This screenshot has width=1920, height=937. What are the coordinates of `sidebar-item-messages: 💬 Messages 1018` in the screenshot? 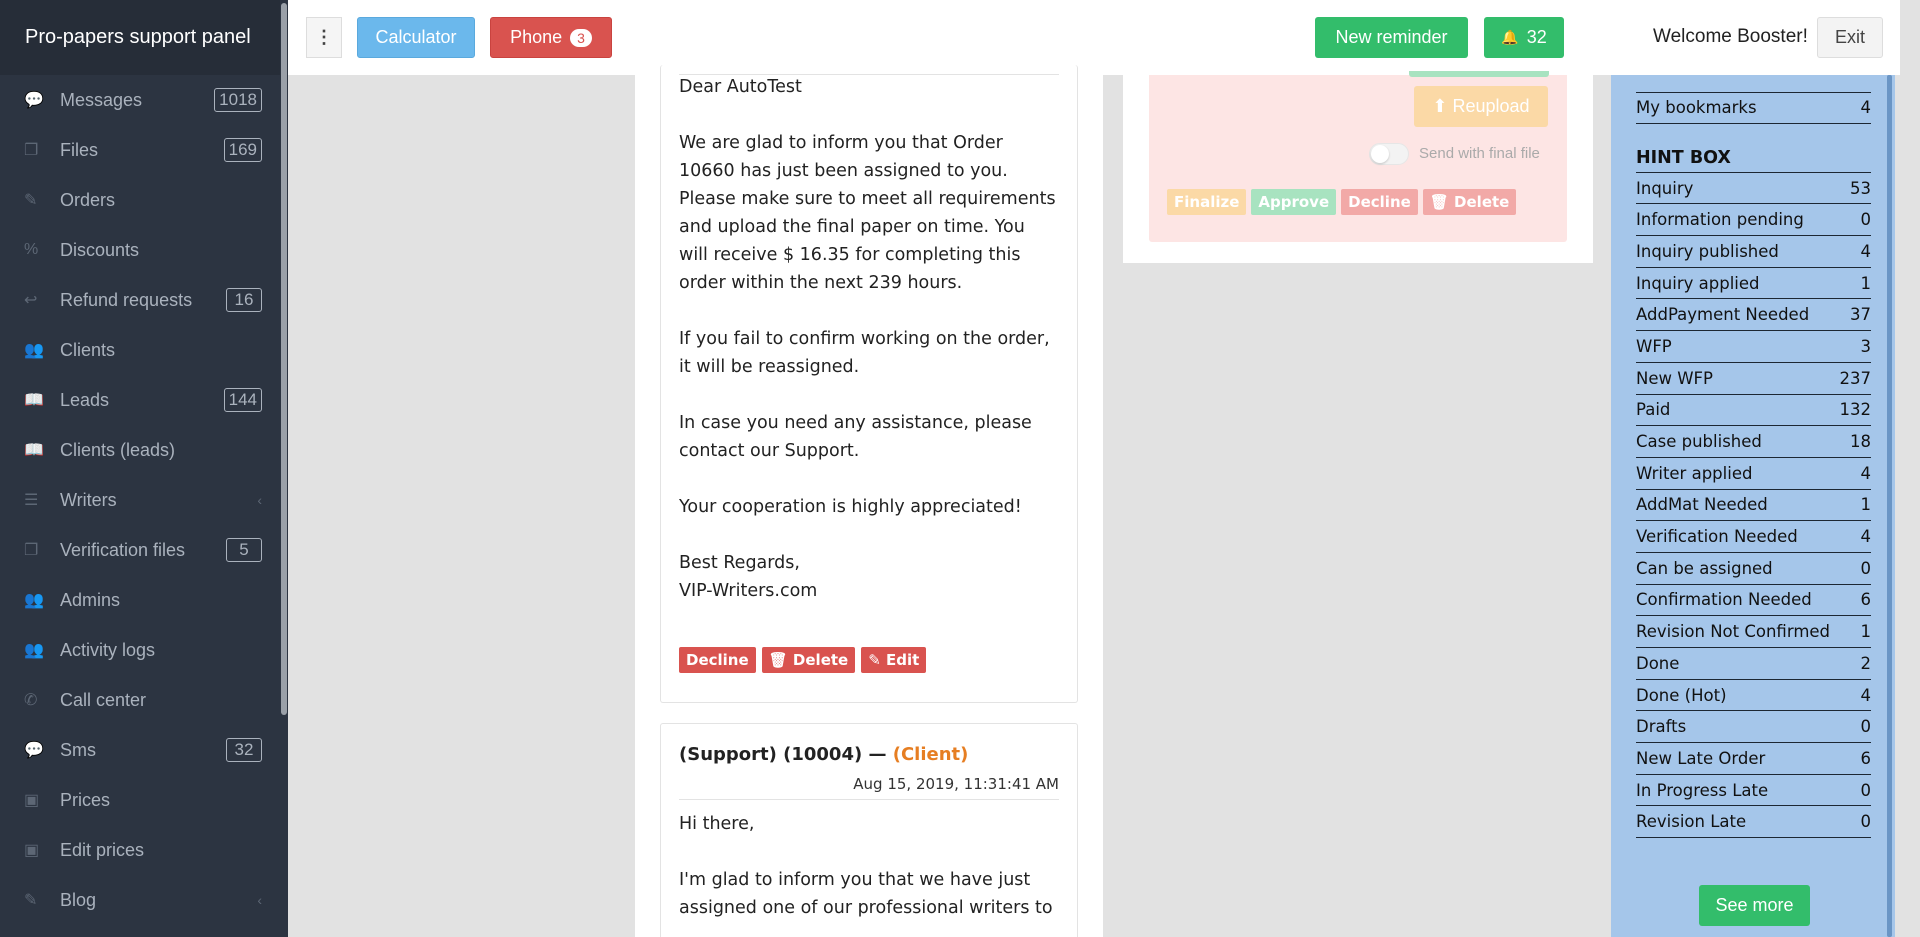 It's located at (144, 100).